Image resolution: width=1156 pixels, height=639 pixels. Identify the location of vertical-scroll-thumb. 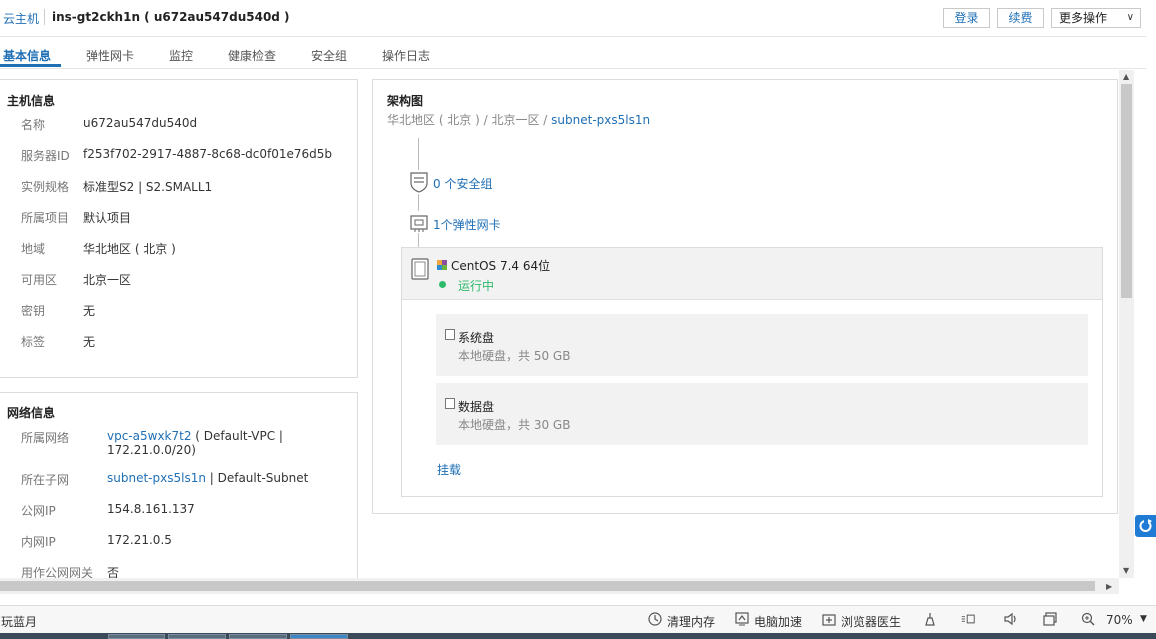
(1126, 191).